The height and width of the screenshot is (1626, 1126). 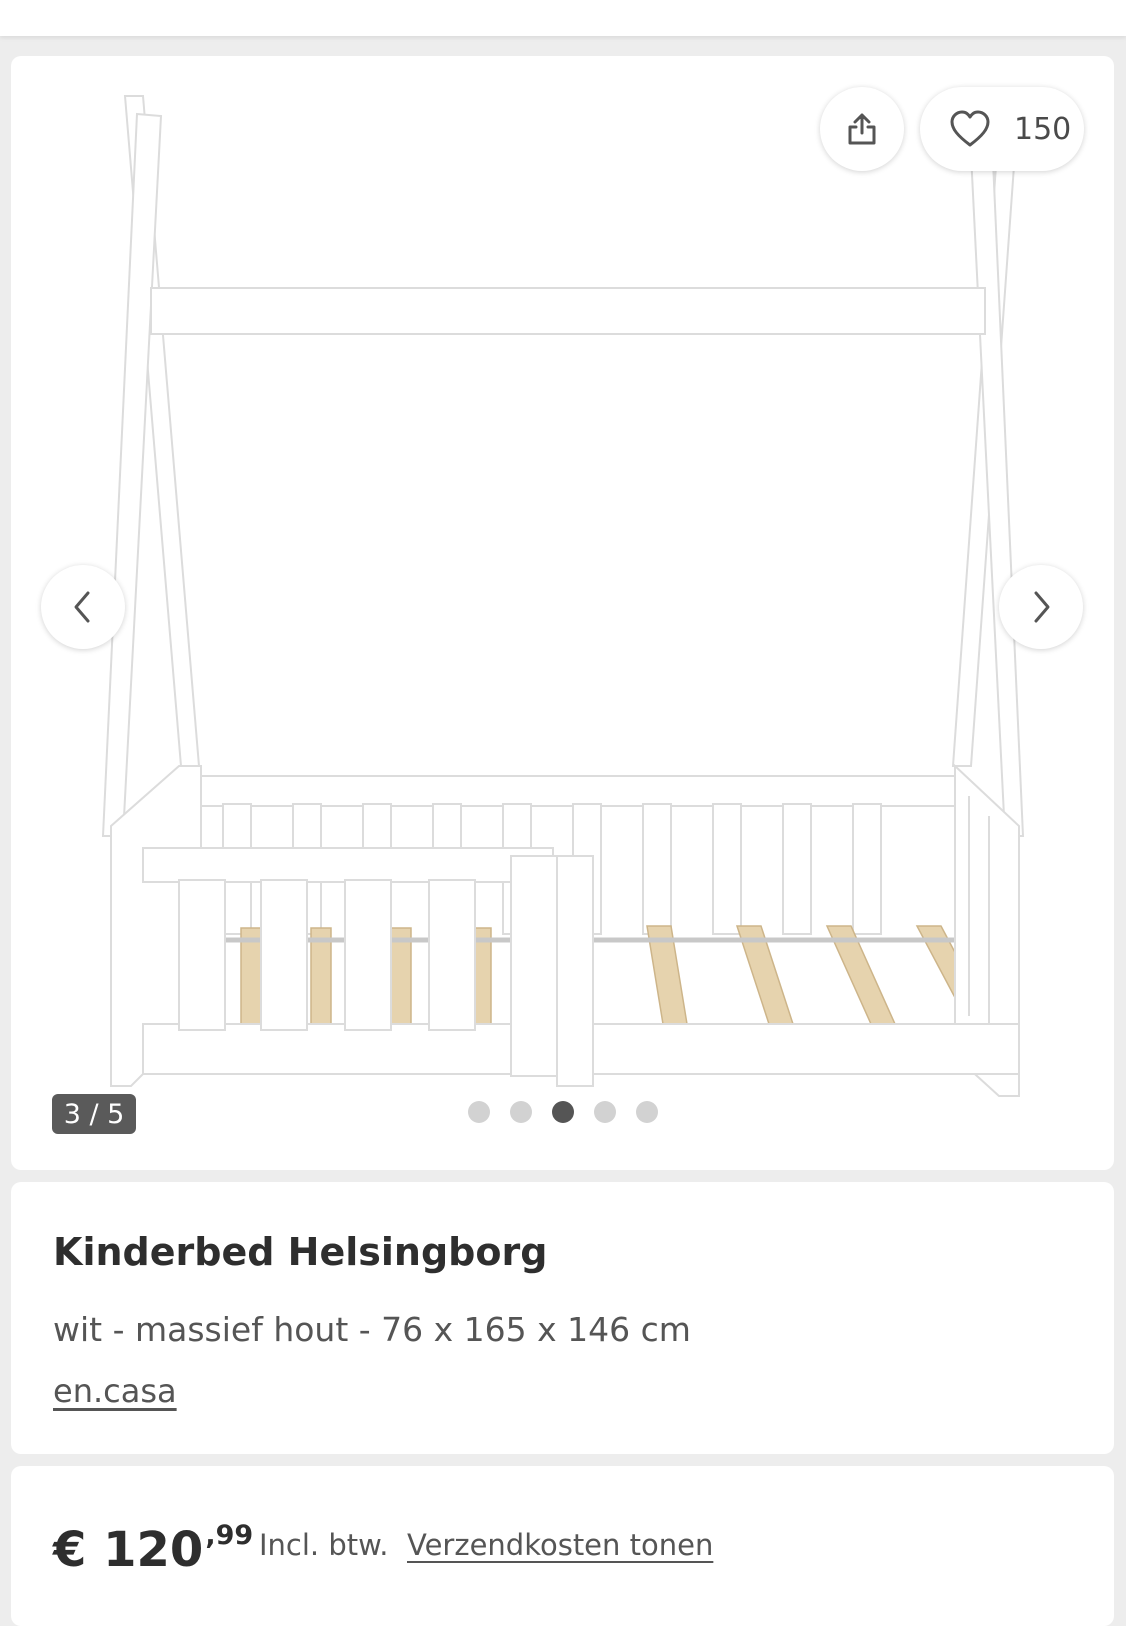 I want to click on share-button, so click(x=862, y=129).